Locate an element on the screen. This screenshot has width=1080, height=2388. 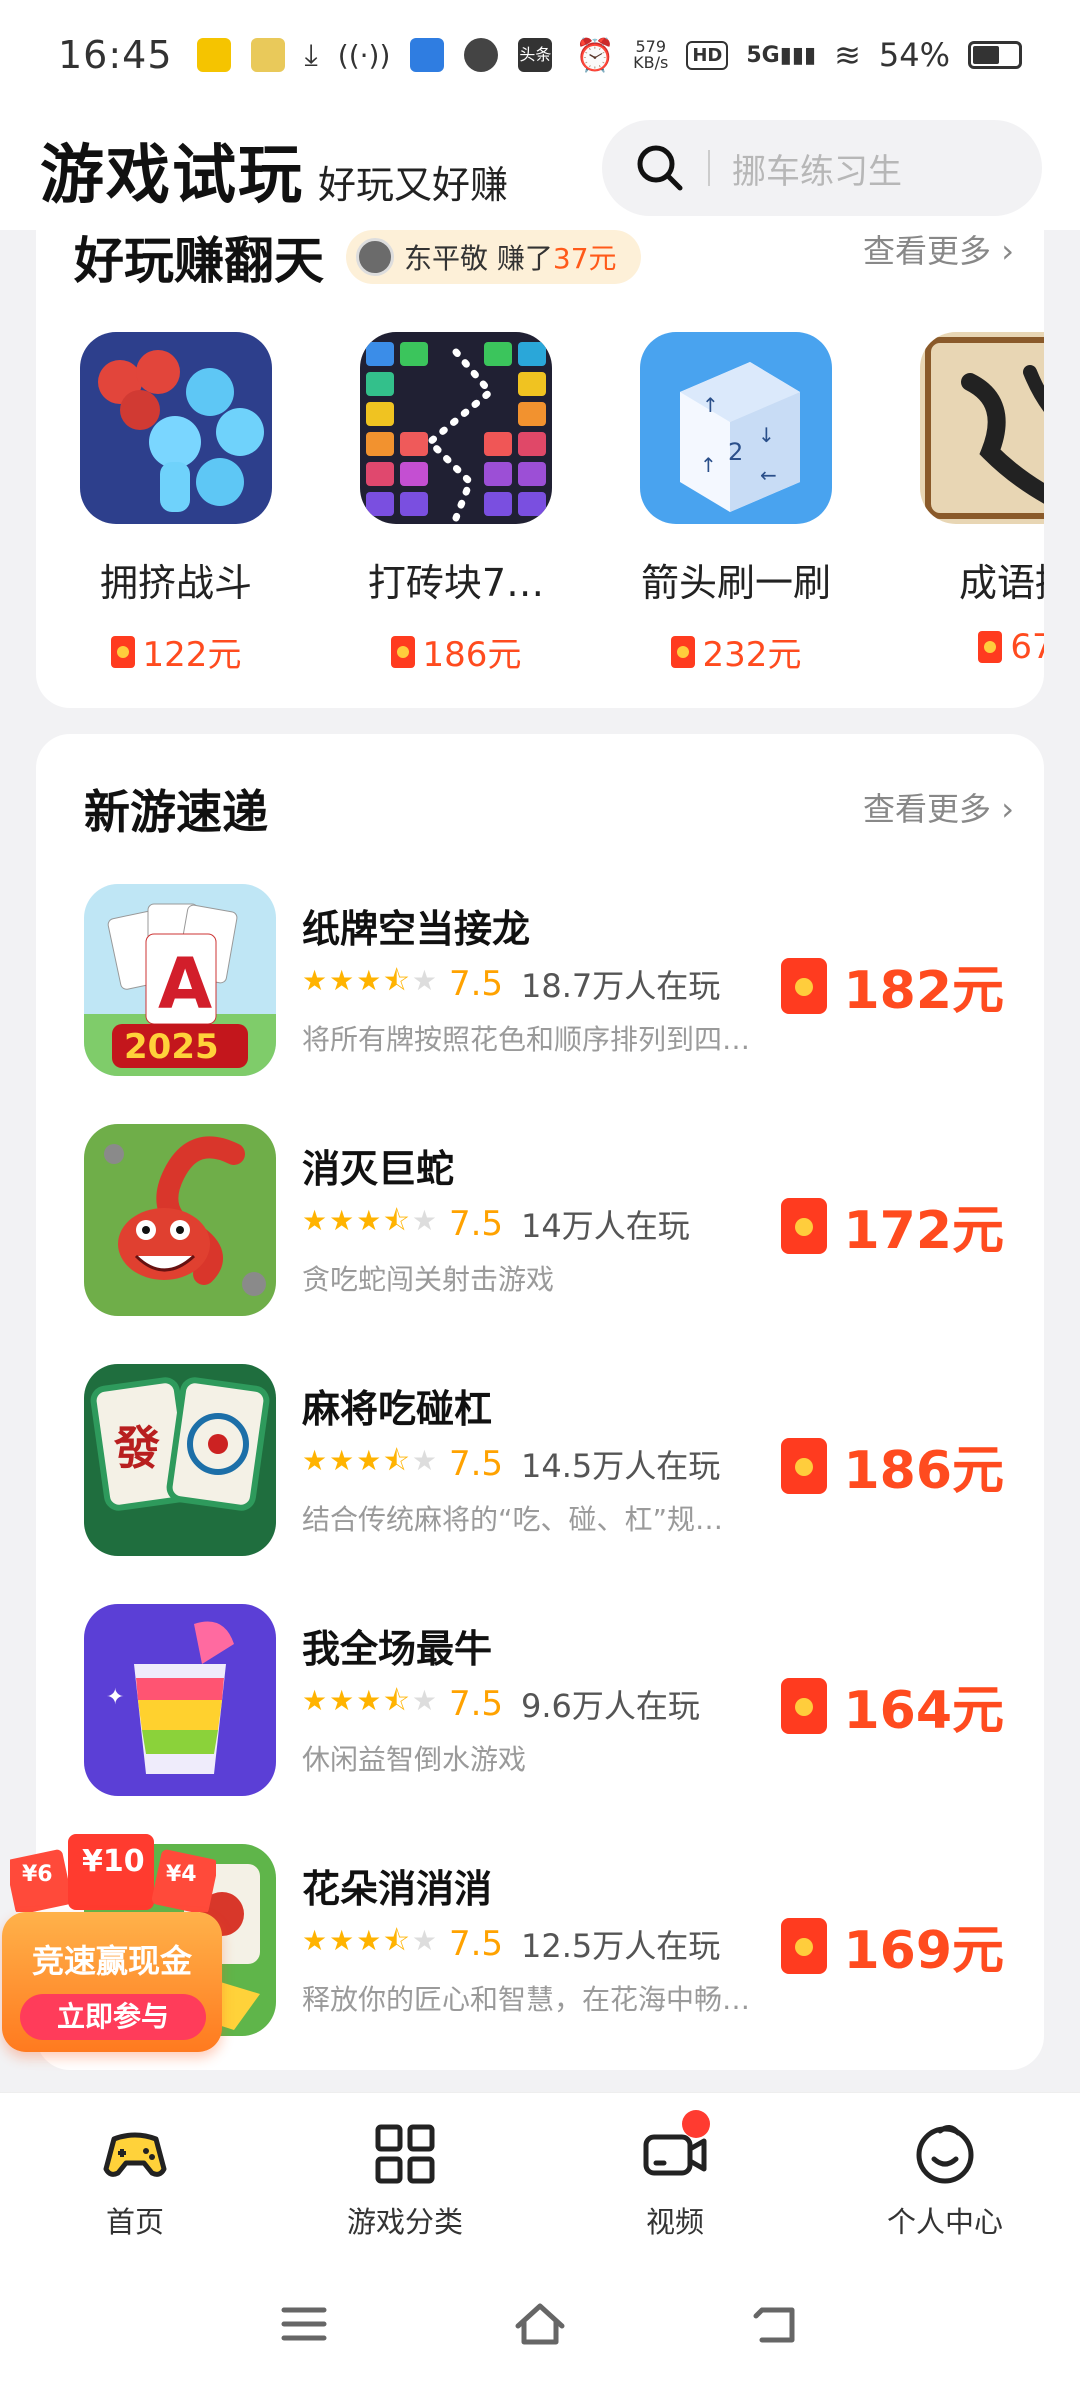
app-header: 游戏试玩 好玩又好赚 挪车练习生 is located at coordinates (540, 170).